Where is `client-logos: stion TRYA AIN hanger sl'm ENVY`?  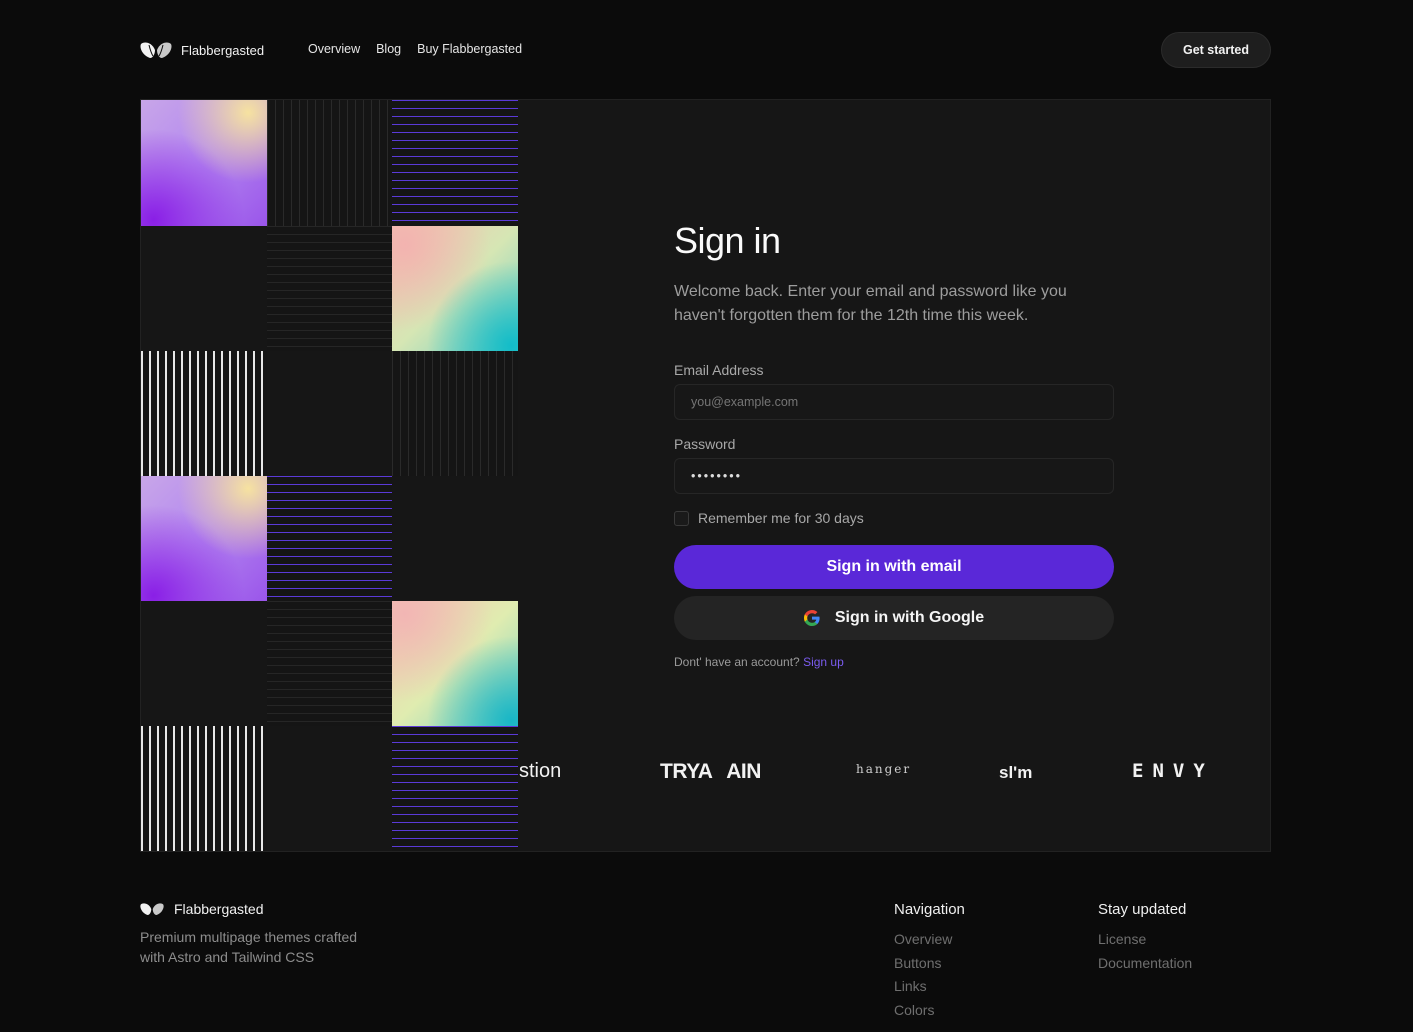 client-logos: stion TRYA AIN hanger sl'm ENVY is located at coordinates (894, 770).